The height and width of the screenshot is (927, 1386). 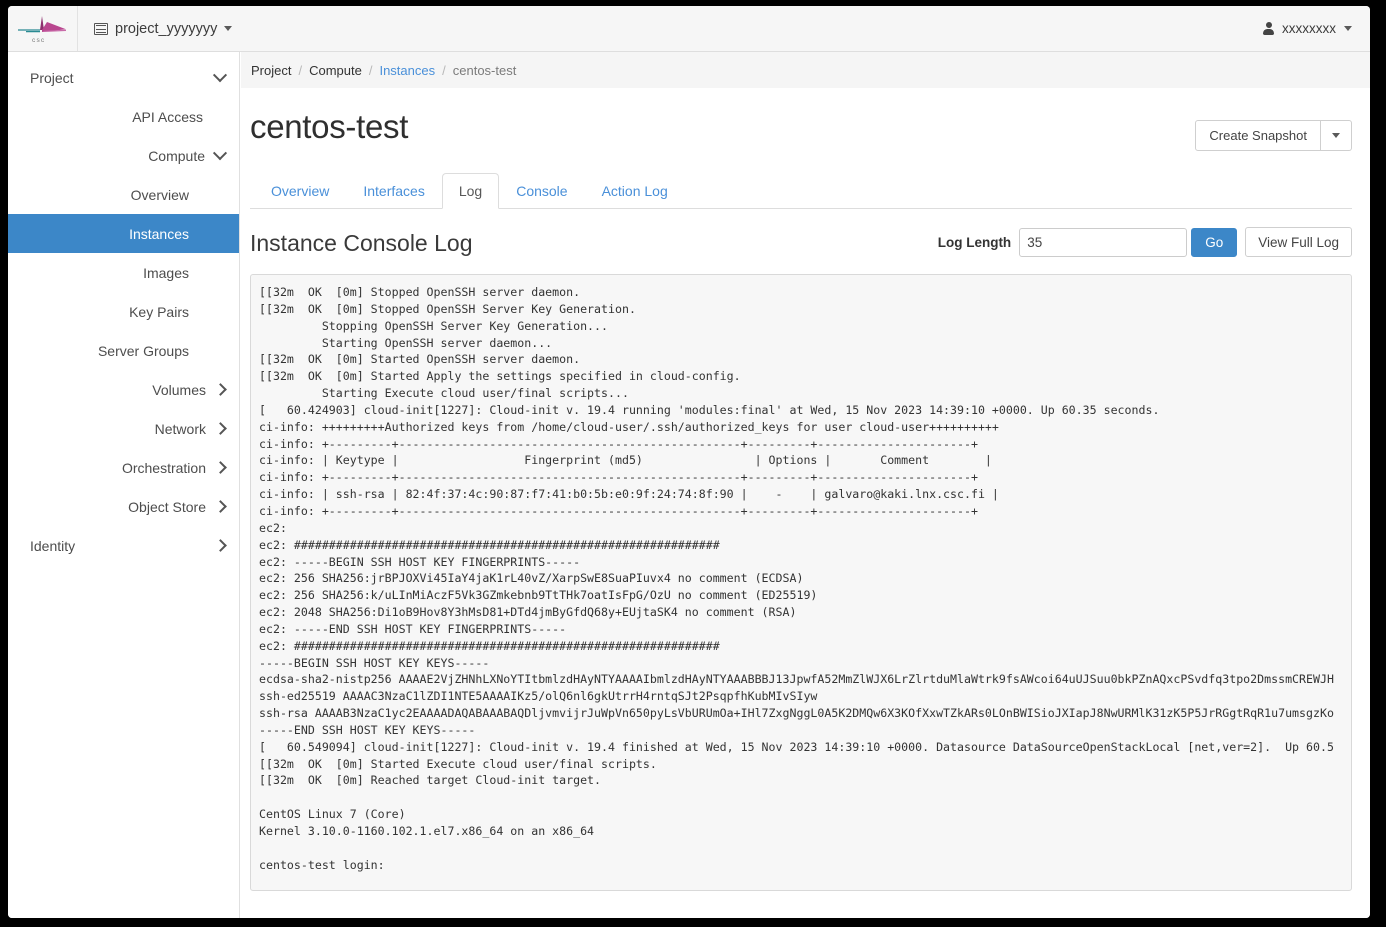 I want to click on sidebar-item-label: Instances, so click(x=159, y=233).